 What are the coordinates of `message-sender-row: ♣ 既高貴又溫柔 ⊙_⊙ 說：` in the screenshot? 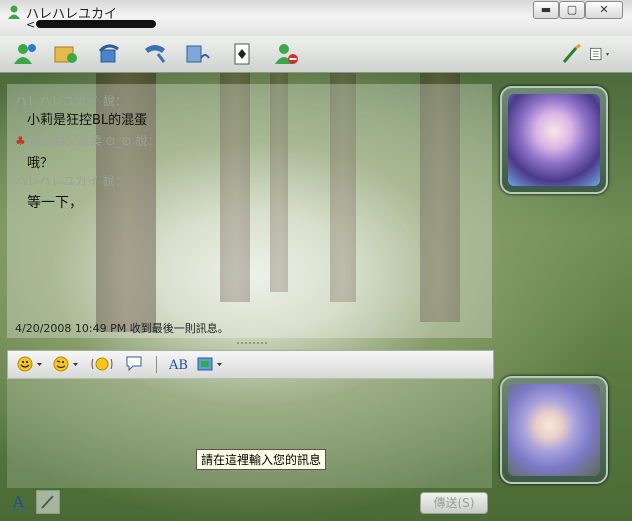 It's located at (87, 140).